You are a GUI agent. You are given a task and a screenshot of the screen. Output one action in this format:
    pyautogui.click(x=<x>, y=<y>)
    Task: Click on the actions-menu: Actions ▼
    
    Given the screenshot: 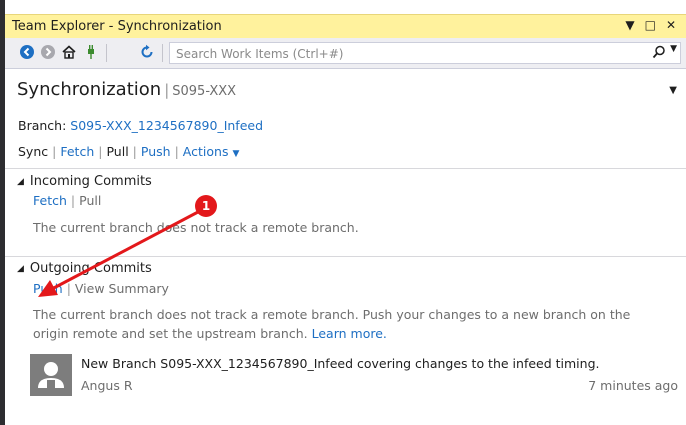 What is the action you would take?
    pyautogui.click(x=211, y=151)
    